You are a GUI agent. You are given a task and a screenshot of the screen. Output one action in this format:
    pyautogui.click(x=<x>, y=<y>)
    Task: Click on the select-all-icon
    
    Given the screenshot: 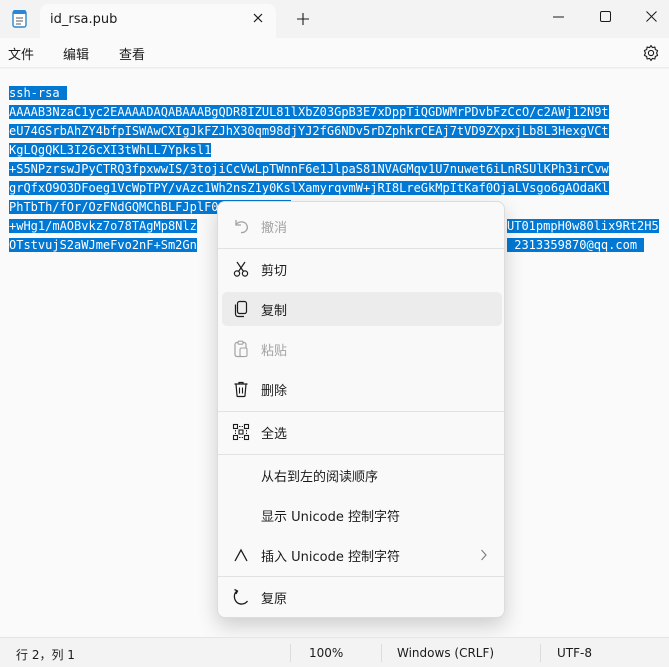 What is the action you would take?
    pyautogui.click(x=241, y=432)
    